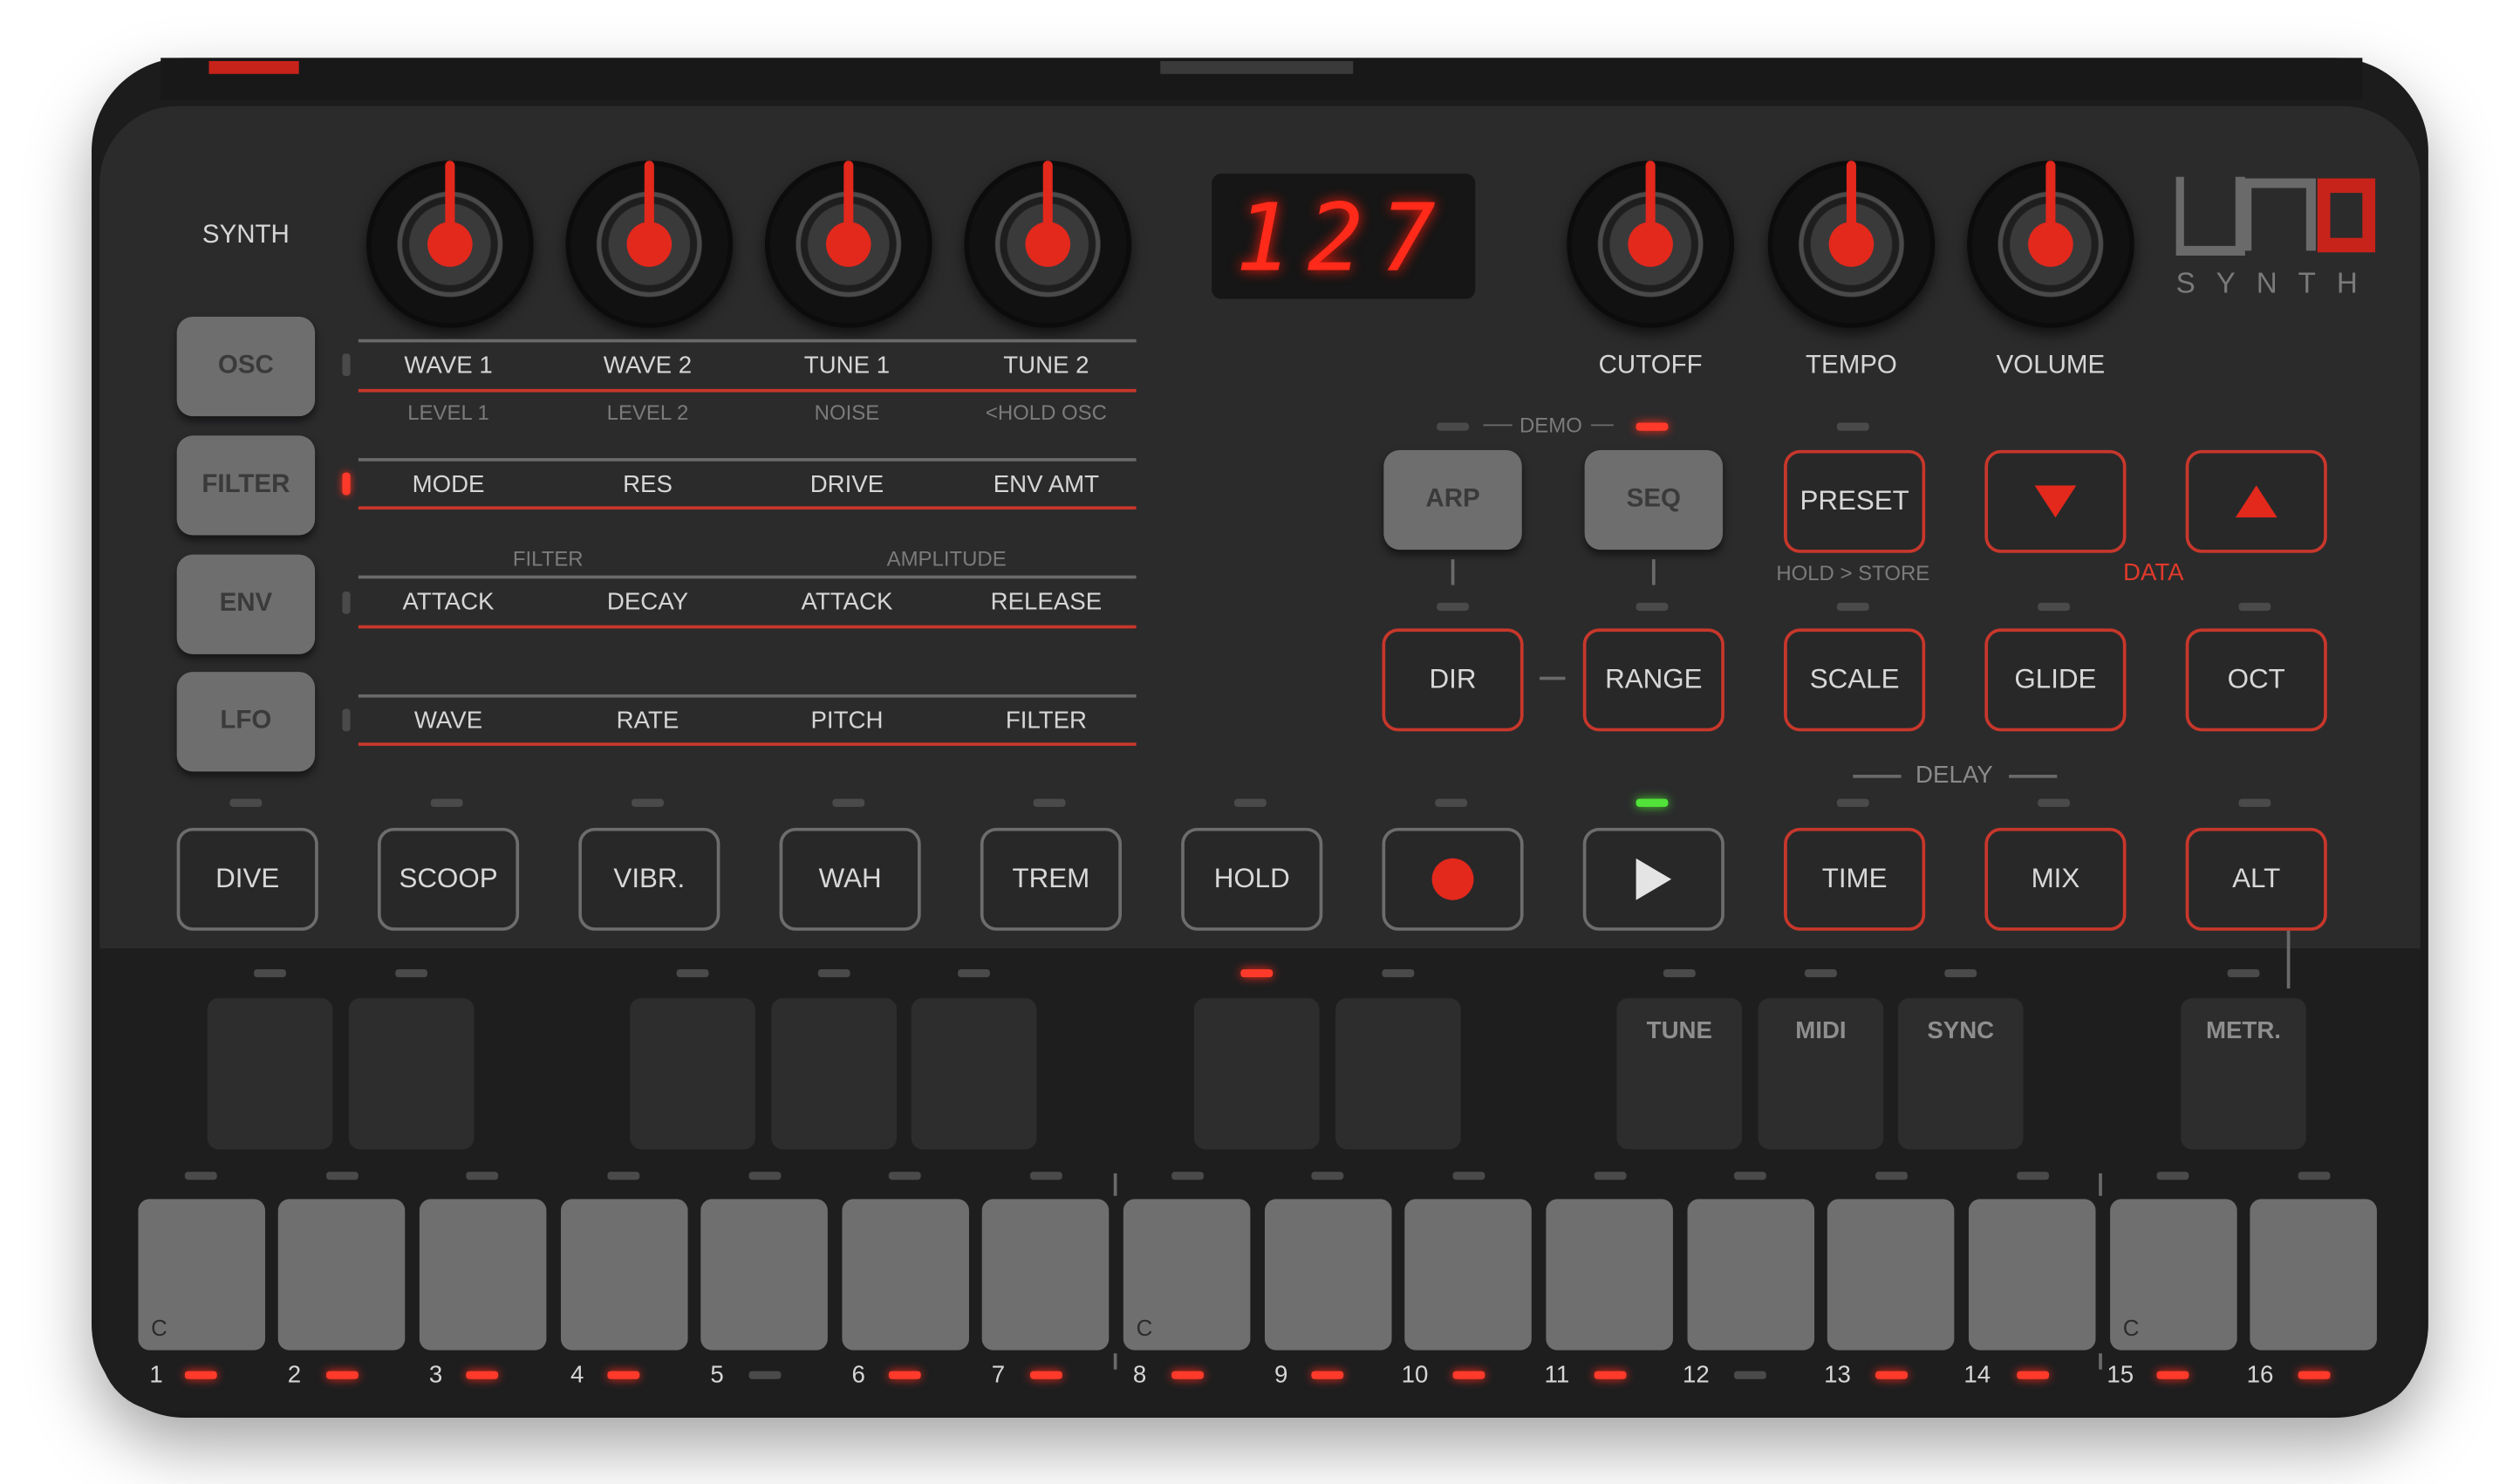 Image resolution: width=2520 pixels, height=1484 pixels. I want to click on volume-knob, so click(2050, 244).